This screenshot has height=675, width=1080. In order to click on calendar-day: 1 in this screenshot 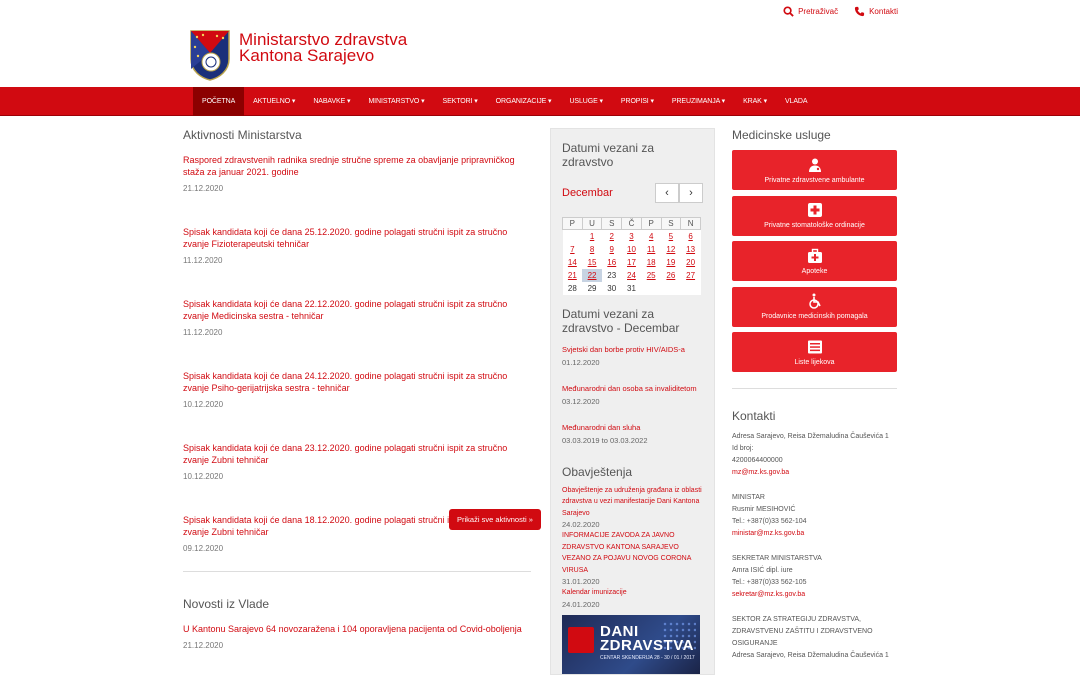, I will do `click(592, 236)`.